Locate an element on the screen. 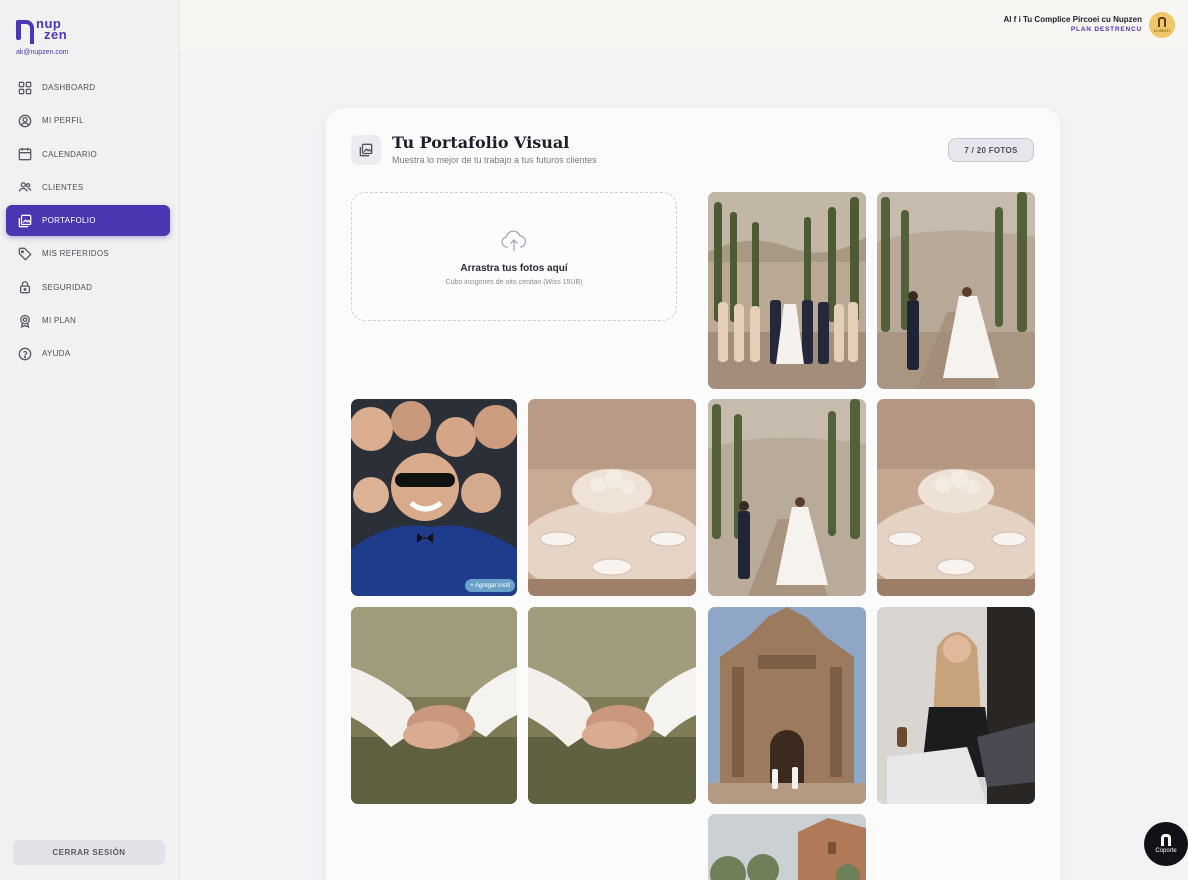 The width and height of the screenshot is (1188, 880). photo-couple-walk-image is located at coordinates (956, 290).